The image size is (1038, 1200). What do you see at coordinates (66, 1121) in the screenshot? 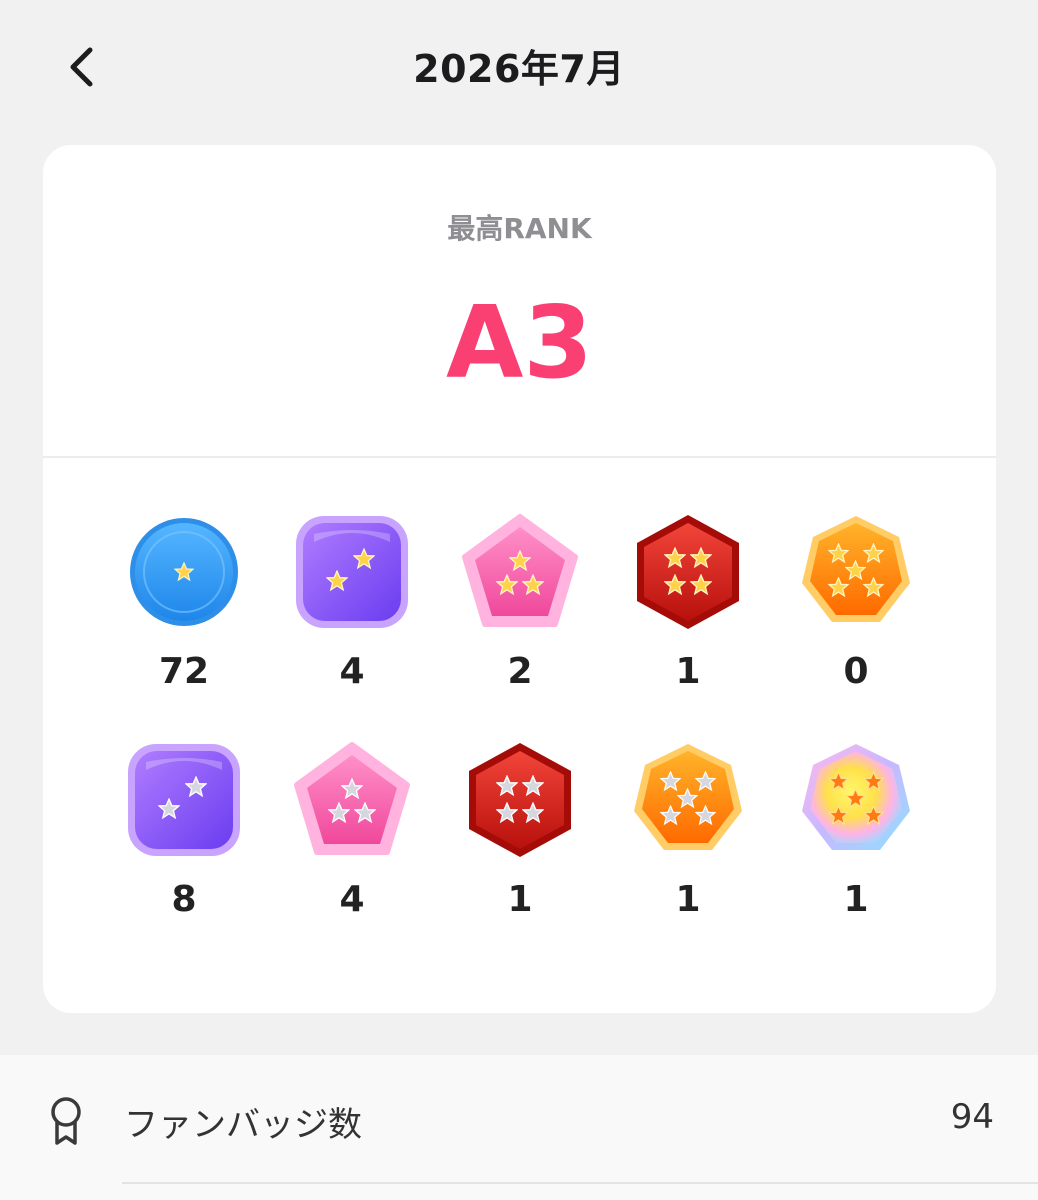
I see `ribbon-award-icon` at bounding box center [66, 1121].